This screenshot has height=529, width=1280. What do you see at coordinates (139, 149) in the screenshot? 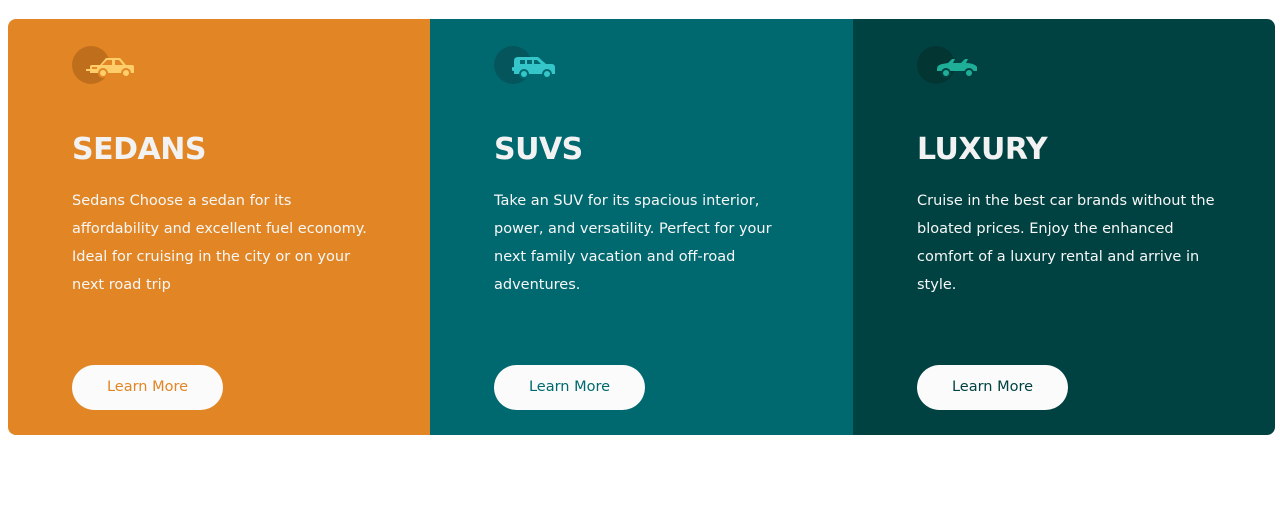
I see `card-title: SEDANS` at bounding box center [139, 149].